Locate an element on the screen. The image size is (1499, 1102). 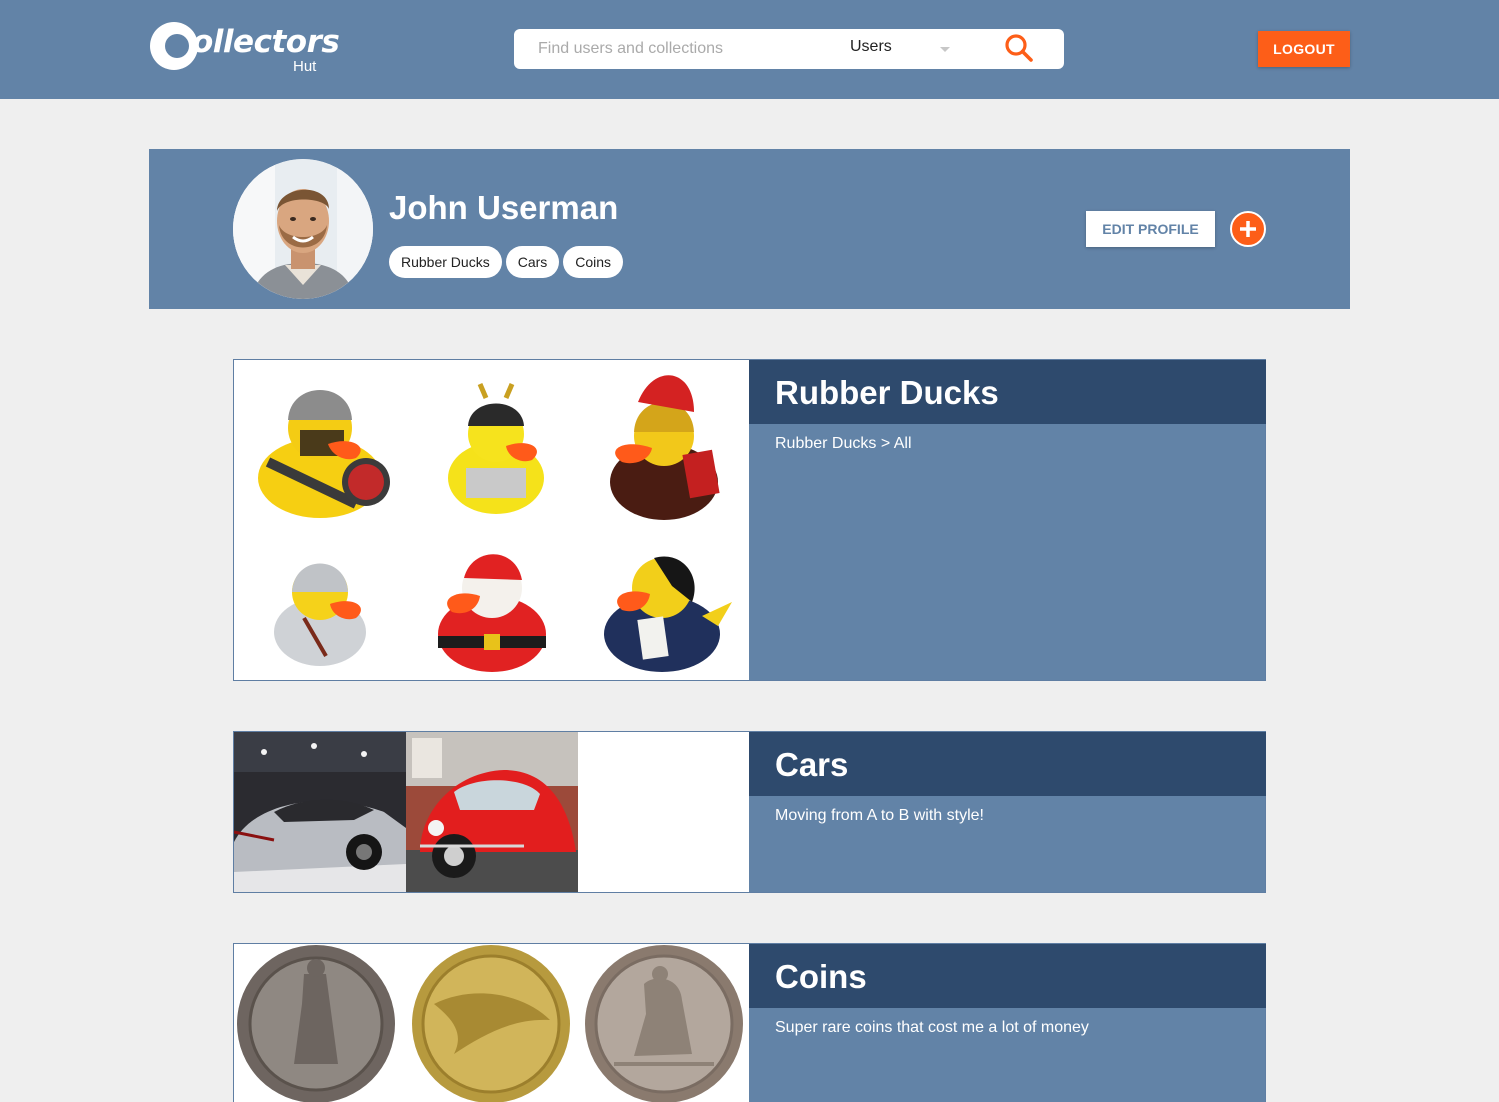
search-bar: Users is located at coordinates (789, 49).